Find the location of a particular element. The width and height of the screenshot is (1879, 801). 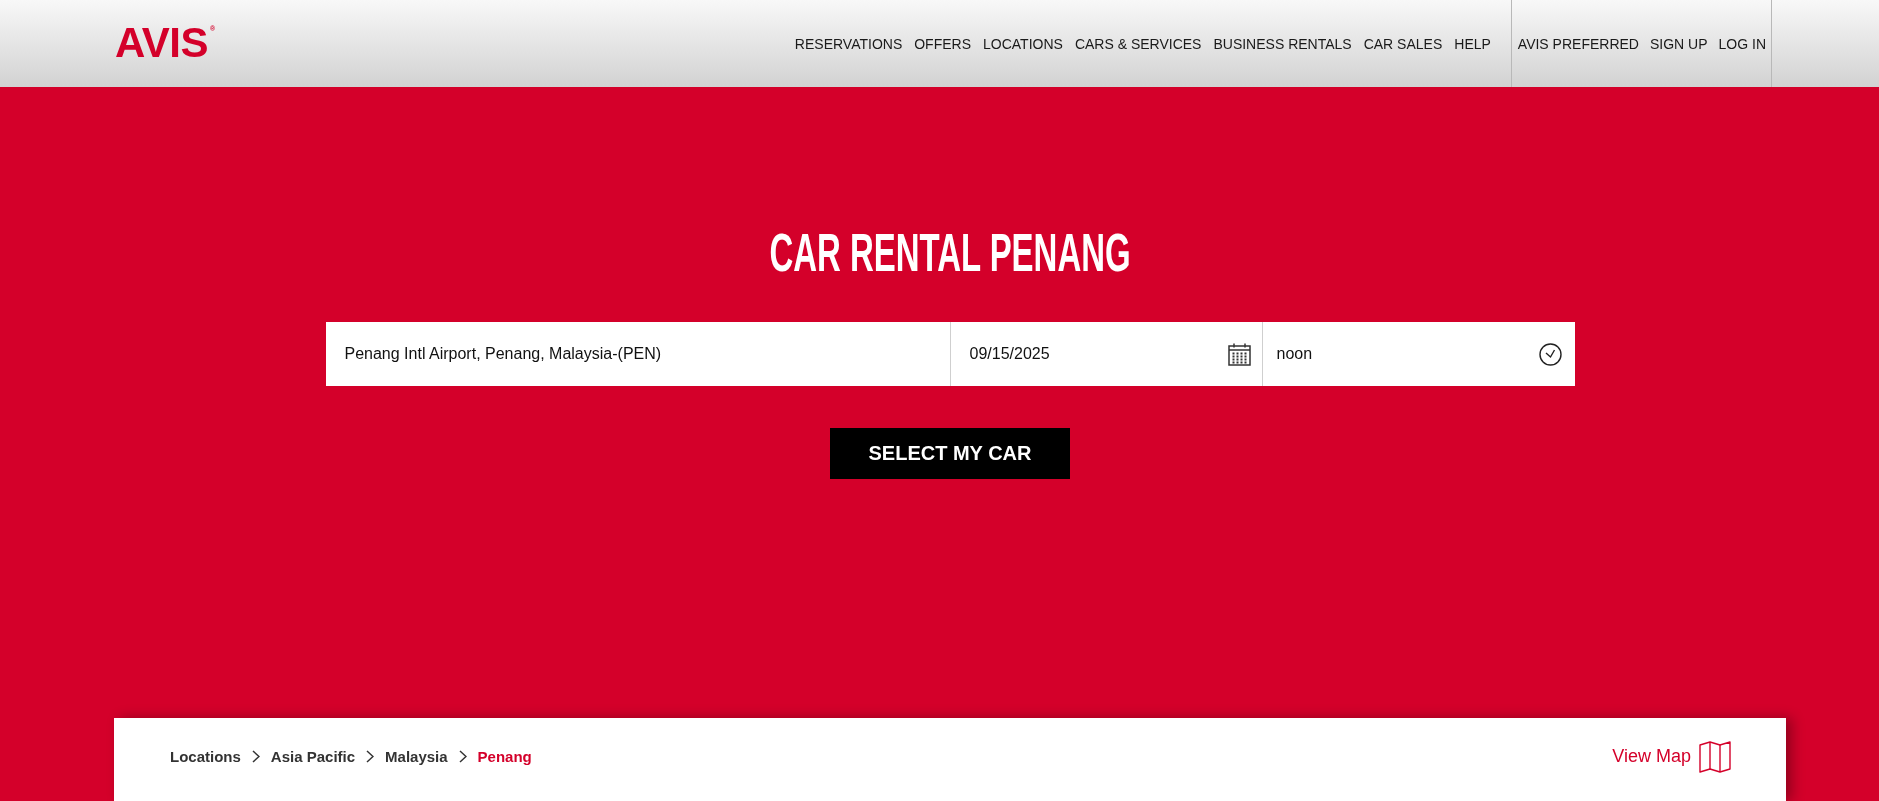

breadcrumb-link: Locations is located at coordinates (205, 756).